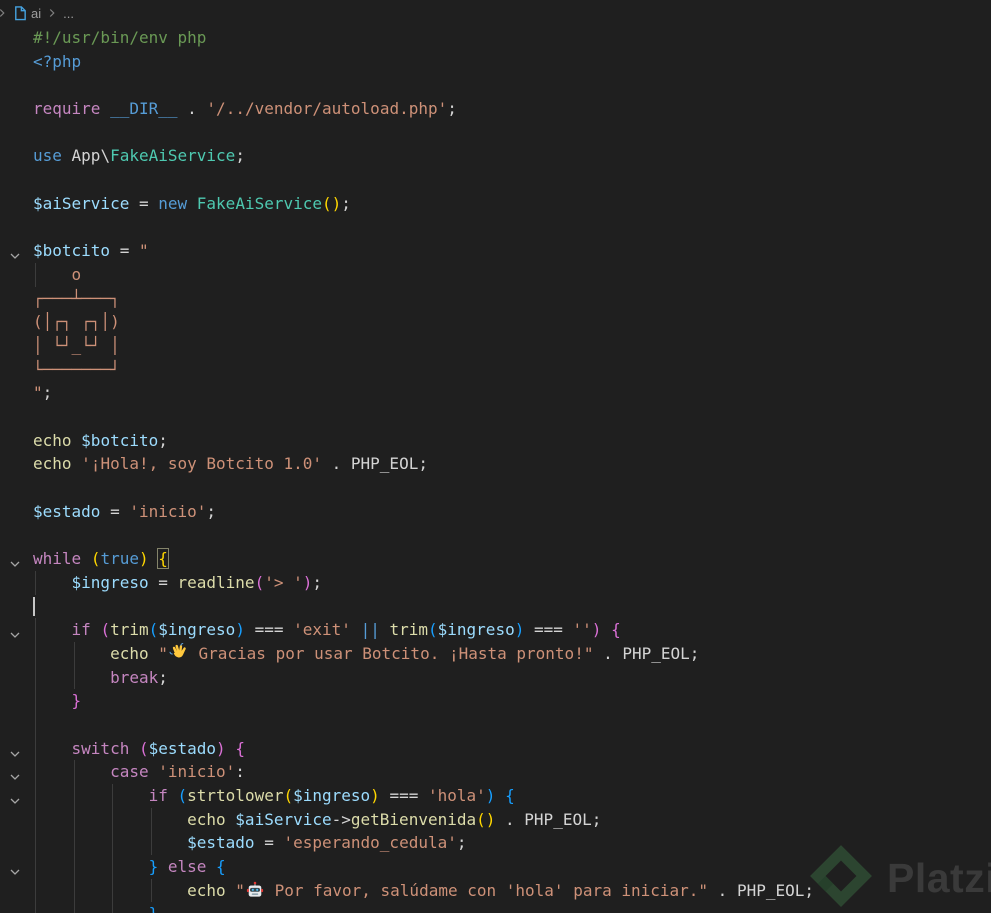 The width and height of the screenshot is (991, 913). I want to click on code-line: o, so click(495, 274).